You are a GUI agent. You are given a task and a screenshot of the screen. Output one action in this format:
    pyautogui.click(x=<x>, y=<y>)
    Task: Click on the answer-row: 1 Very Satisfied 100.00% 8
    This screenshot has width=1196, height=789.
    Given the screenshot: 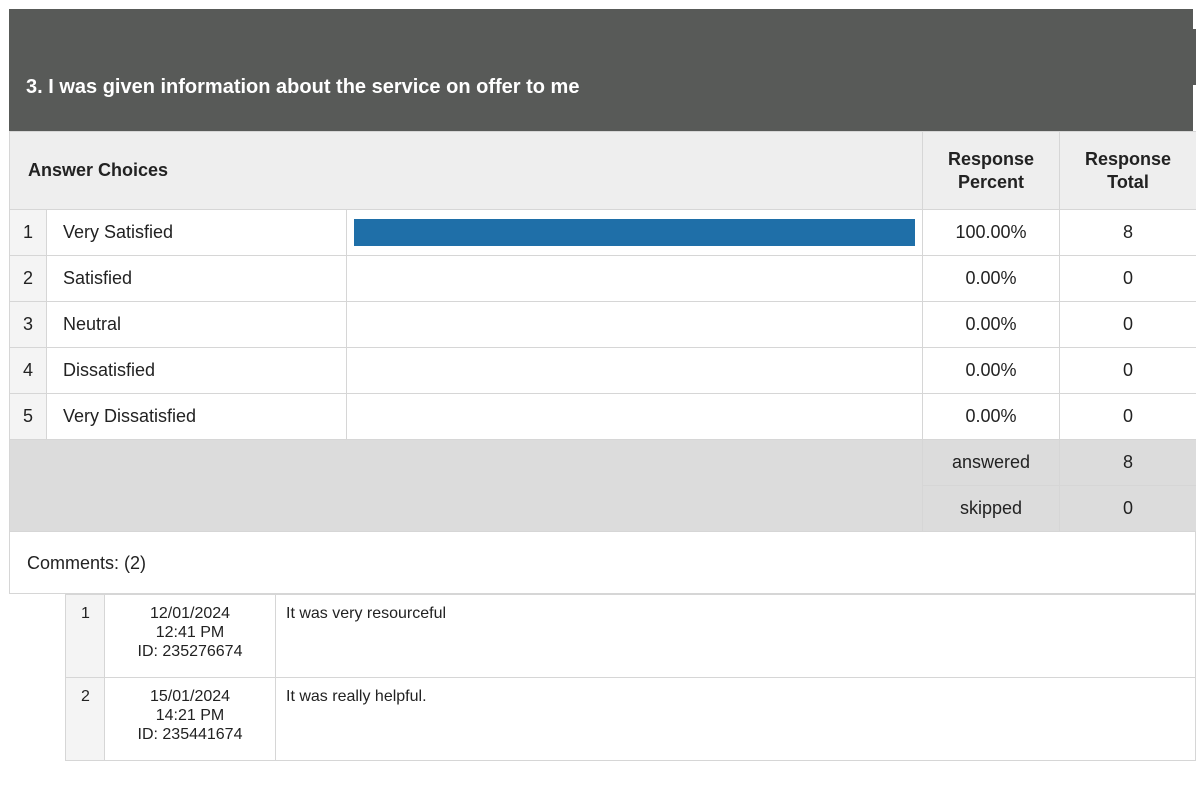 What is the action you would take?
    pyautogui.click(x=602, y=232)
    